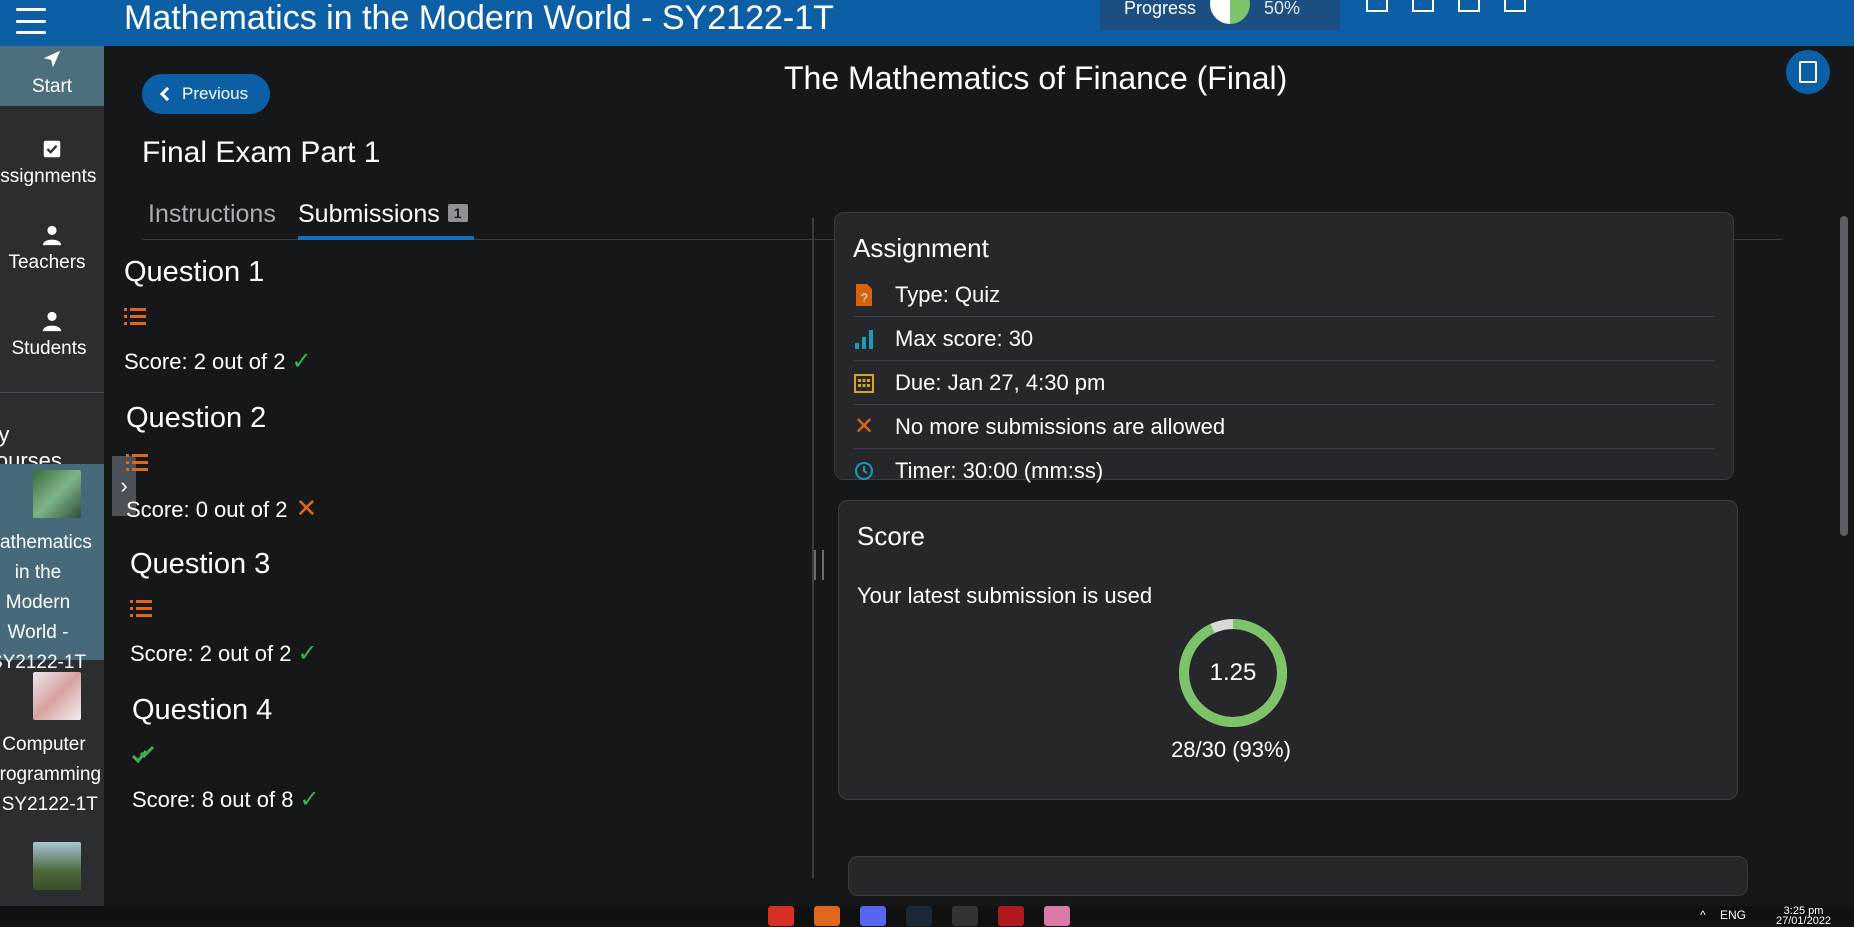  I want to click on splitter-grip-icon, so click(819, 565).